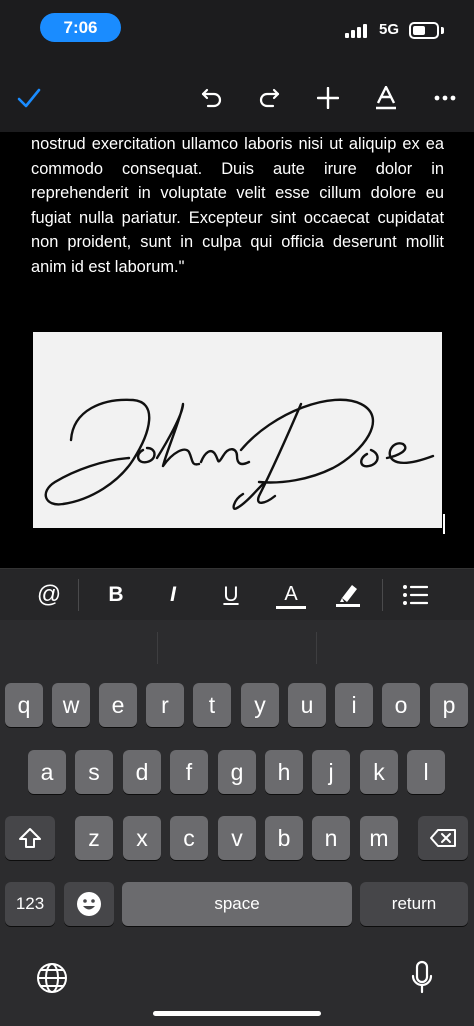 The width and height of the screenshot is (474, 1026). What do you see at coordinates (173, 595) in the screenshot?
I see `italic-button: I` at bounding box center [173, 595].